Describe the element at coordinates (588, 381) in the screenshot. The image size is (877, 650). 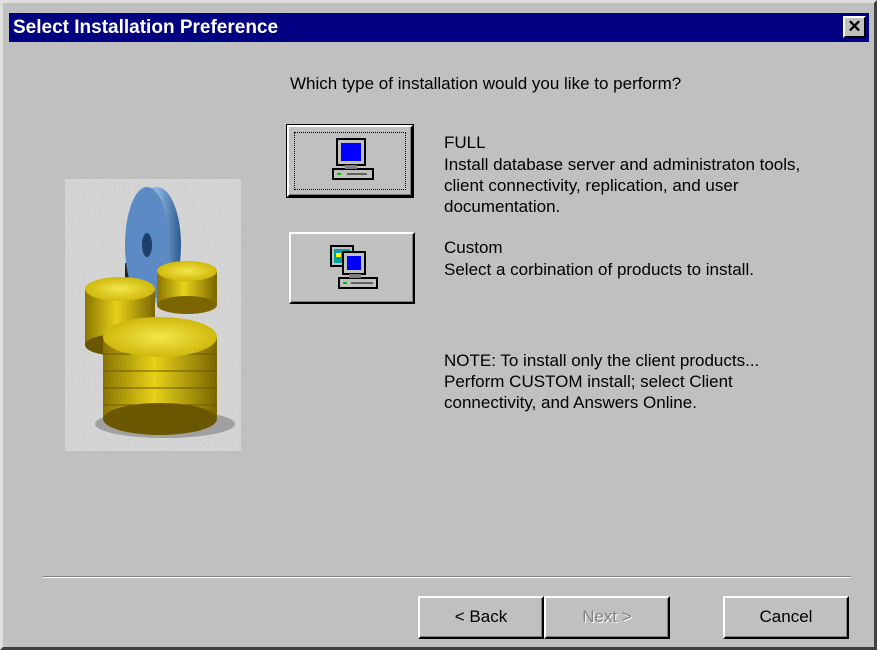
I see `note-line: Perform CUSTOM install; select Client` at that location.